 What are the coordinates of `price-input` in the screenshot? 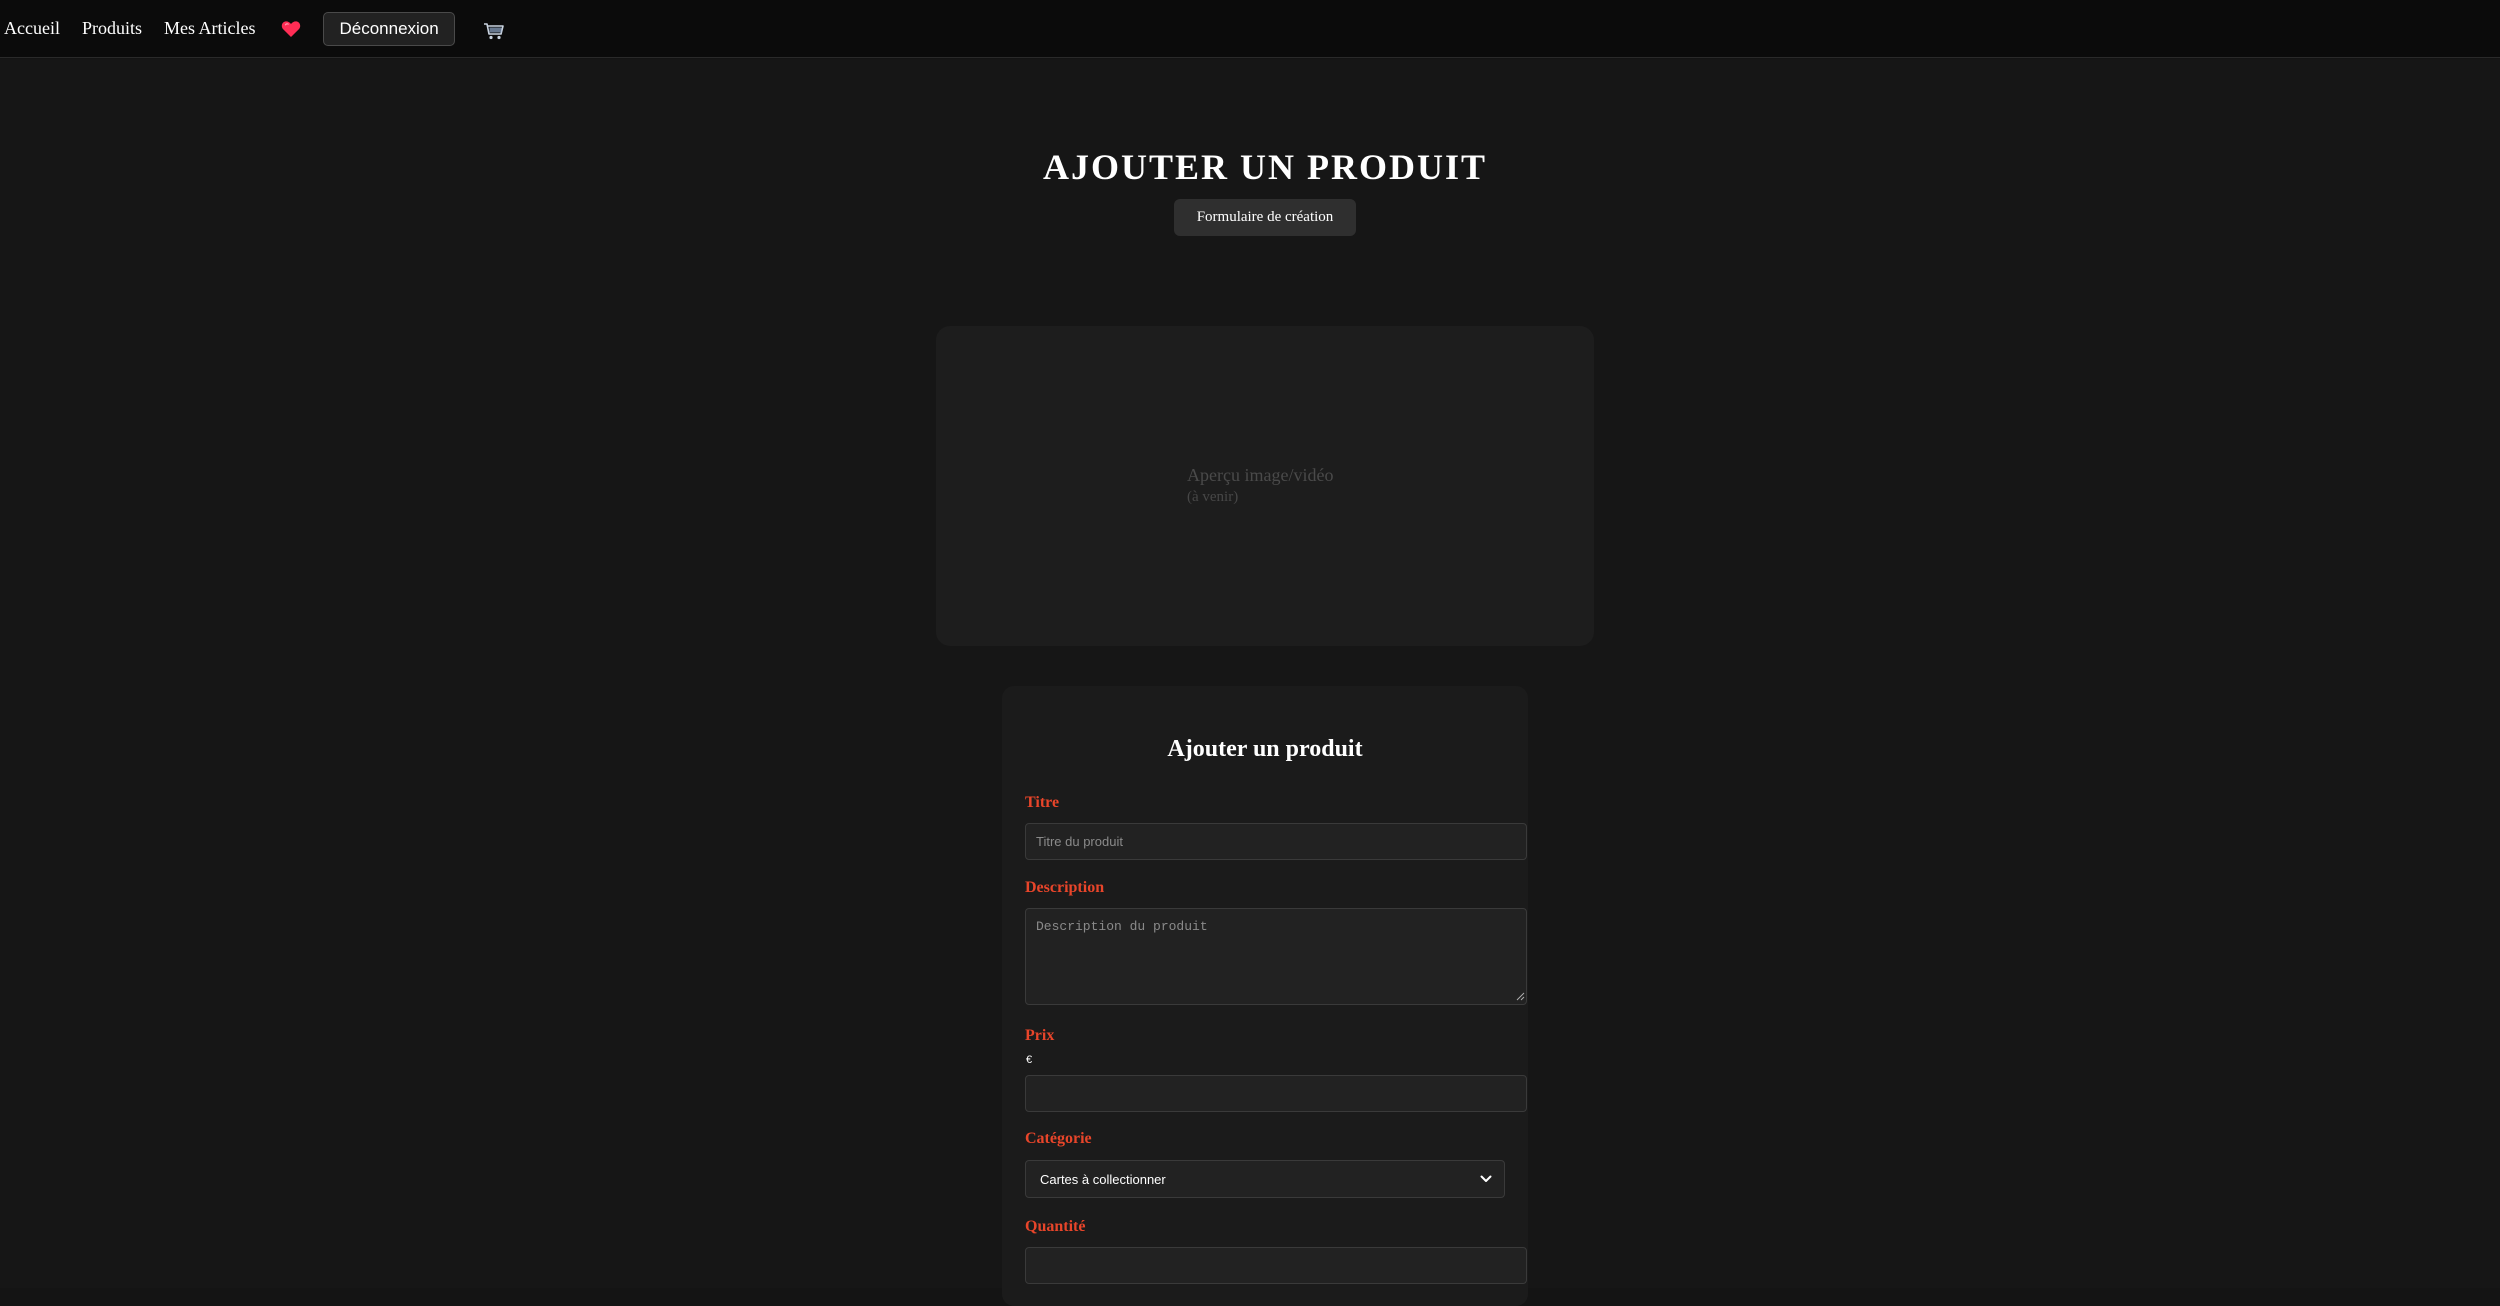 It's located at (1276, 1093).